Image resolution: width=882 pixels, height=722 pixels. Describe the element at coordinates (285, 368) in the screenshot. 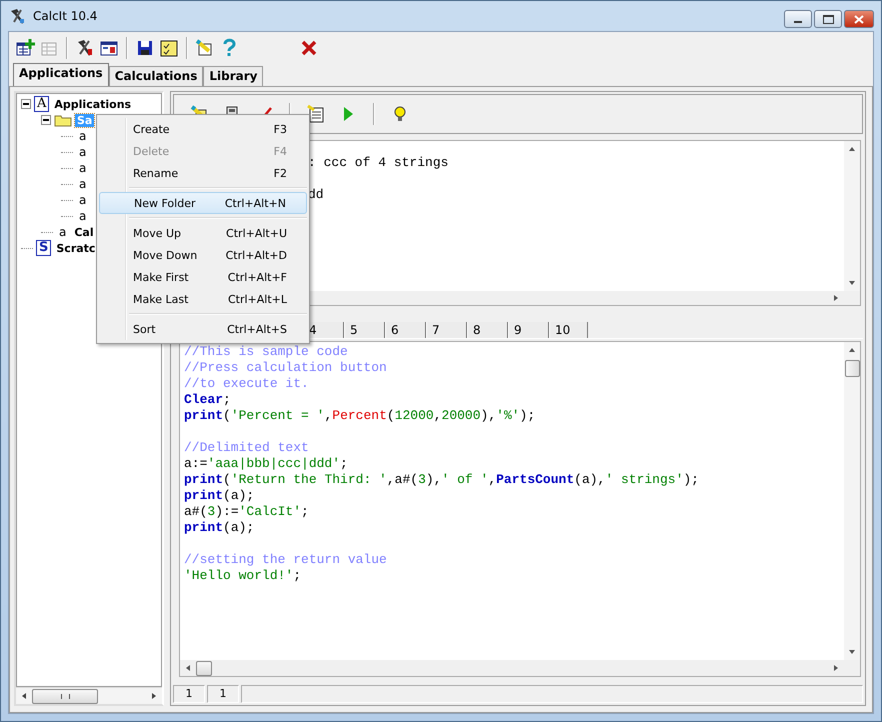

I see `code-line: //Press calculation button` at that location.